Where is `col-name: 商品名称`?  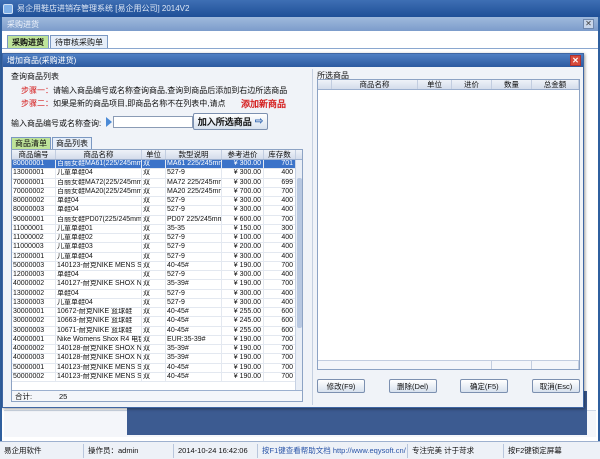
col-name: 商品名称 is located at coordinates (99, 154).